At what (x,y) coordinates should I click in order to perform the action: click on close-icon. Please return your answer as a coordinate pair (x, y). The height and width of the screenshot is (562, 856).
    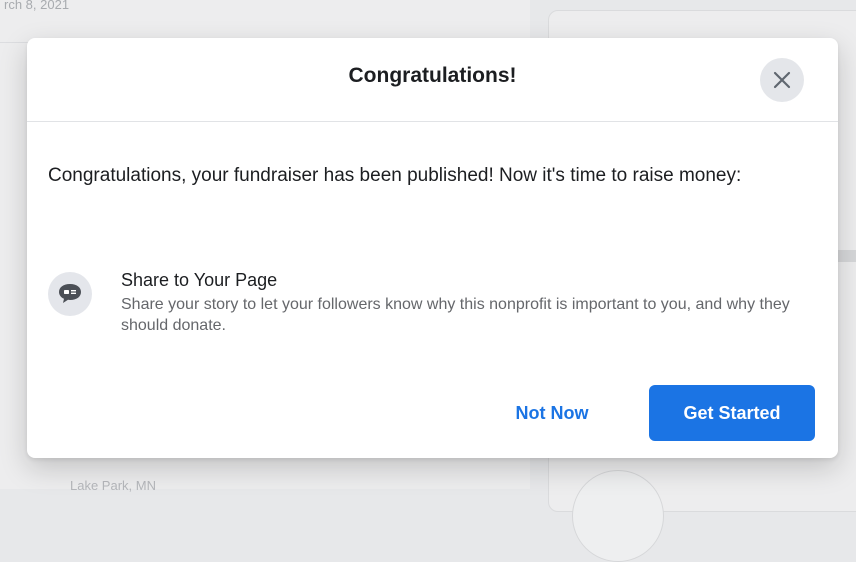
    Looking at the image, I should click on (782, 80).